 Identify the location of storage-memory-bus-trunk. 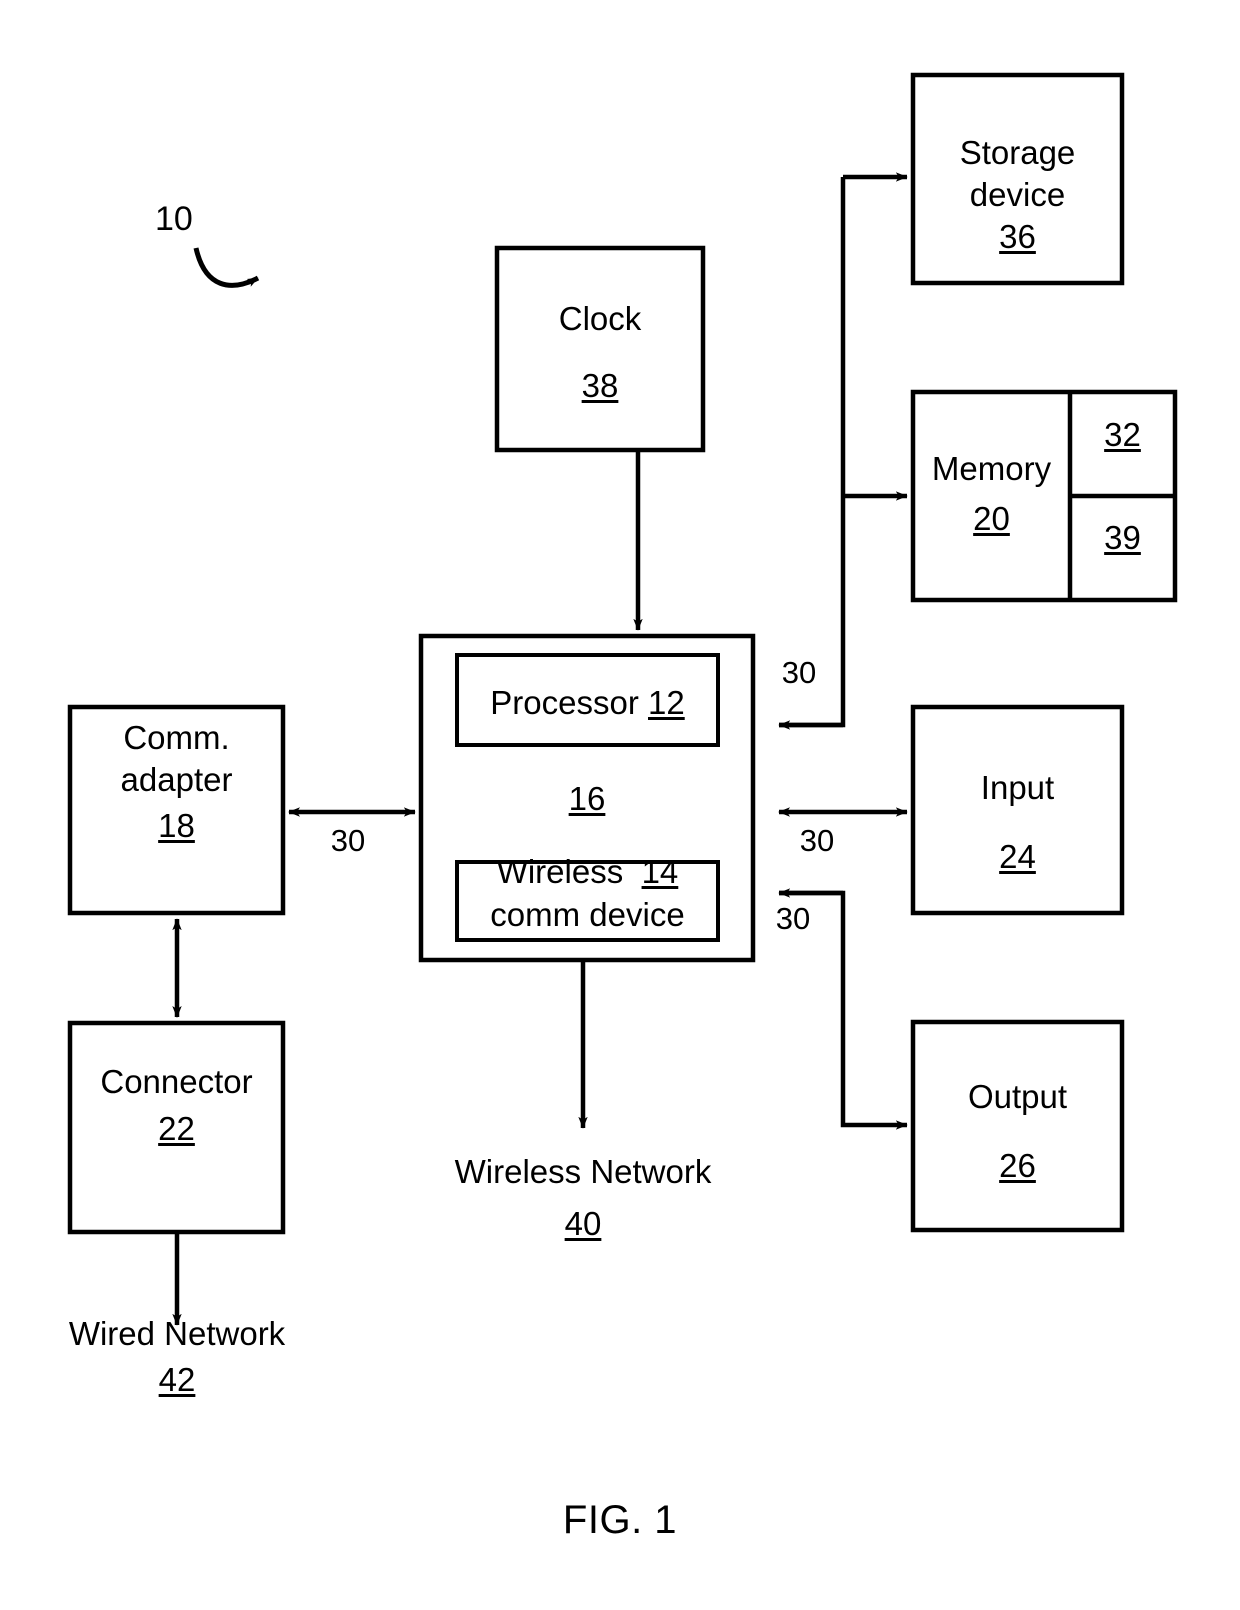
(812, 452).